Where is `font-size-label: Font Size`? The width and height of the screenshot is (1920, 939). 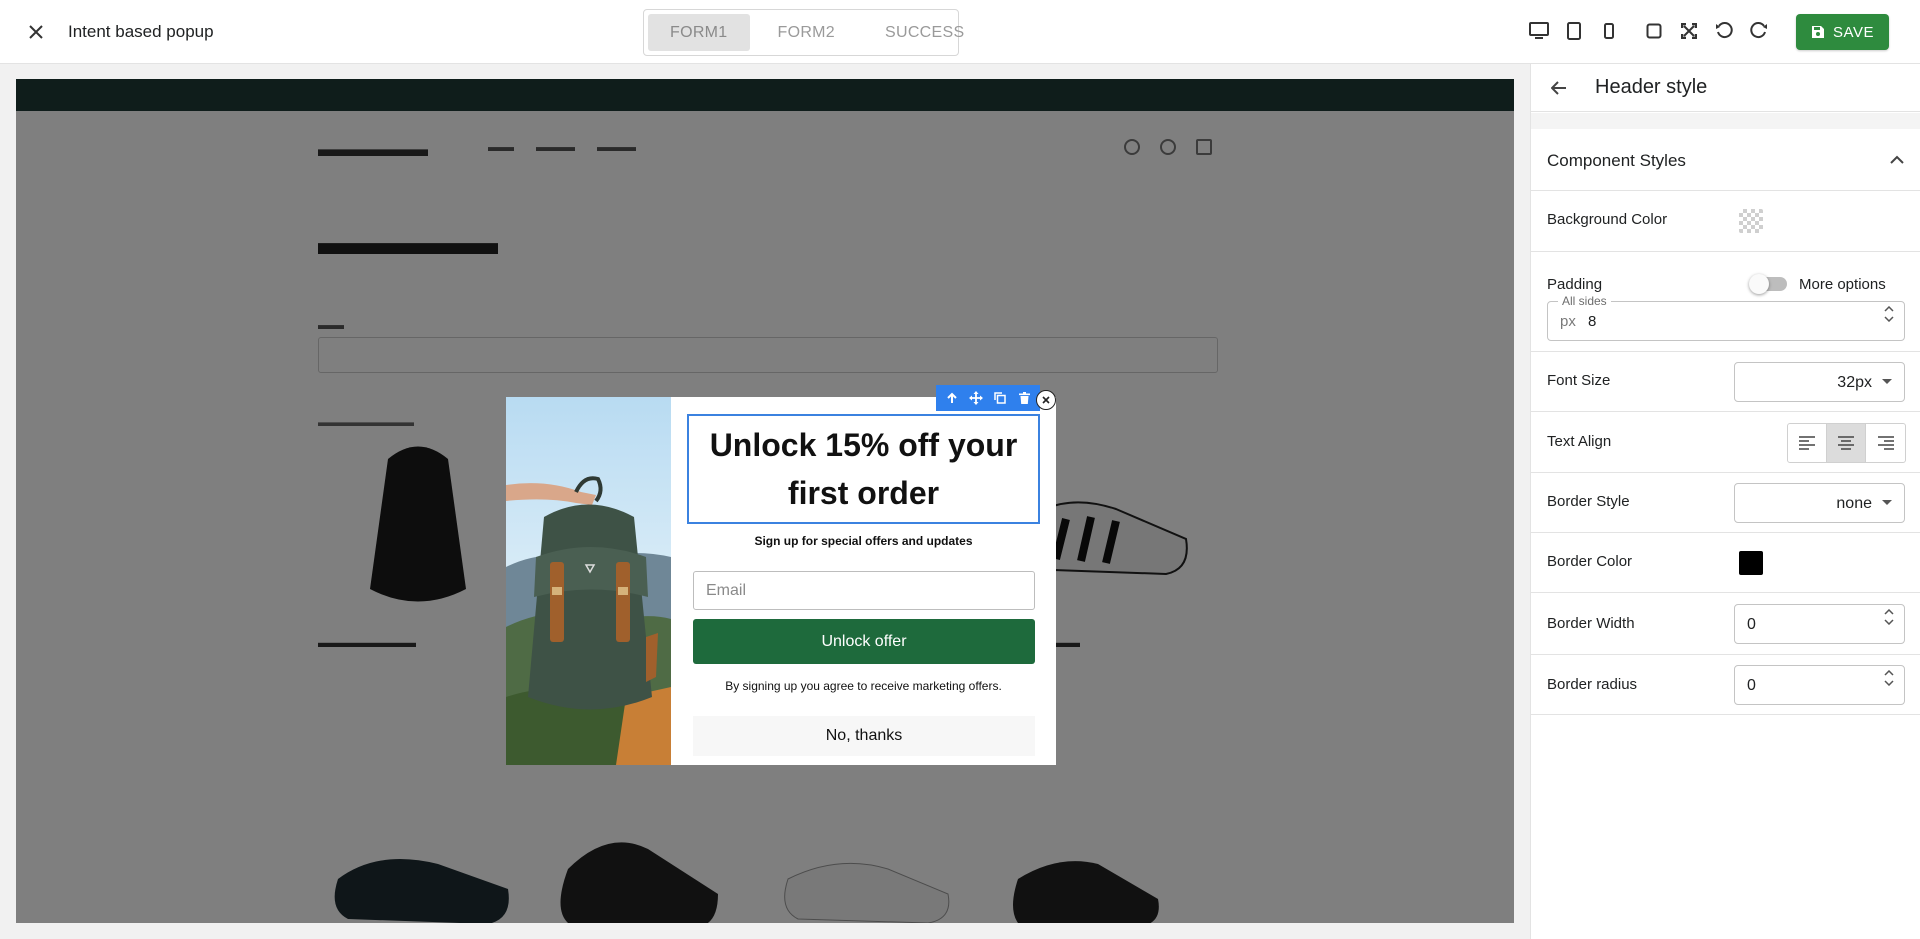 font-size-label: Font Size is located at coordinates (1579, 380).